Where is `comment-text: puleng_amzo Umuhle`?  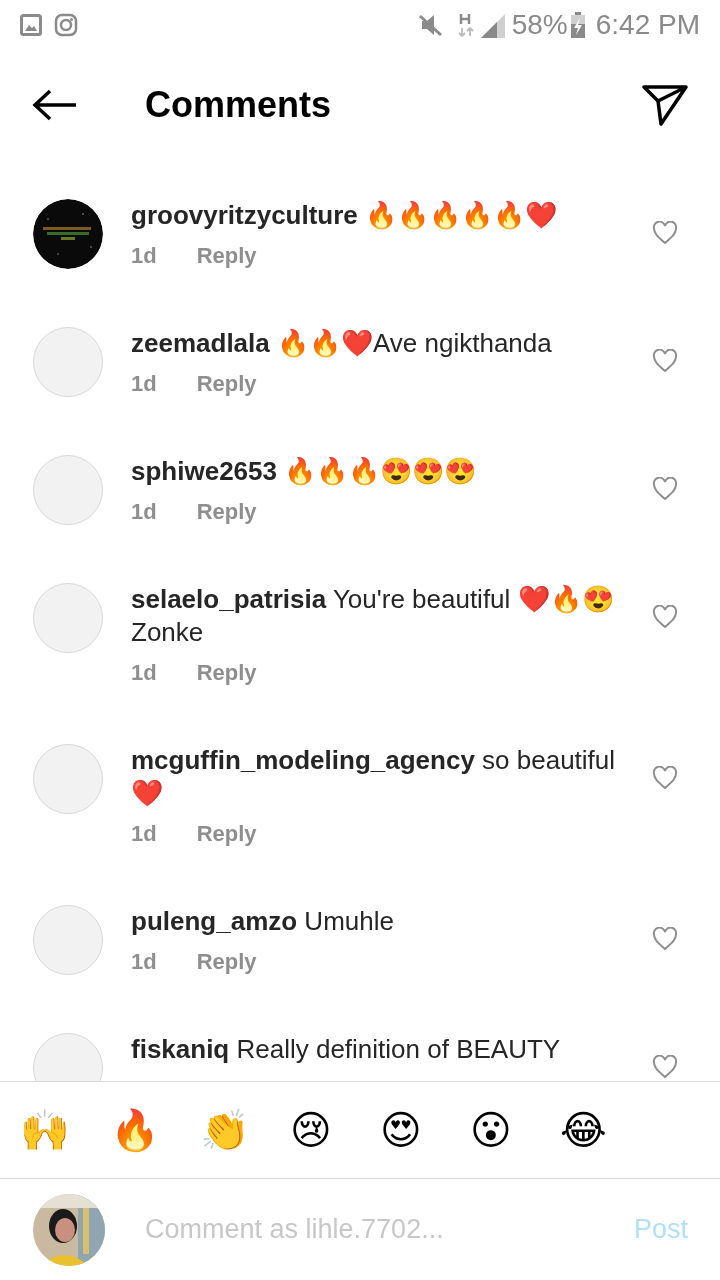 comment-text: puleng_amzo Umuhle is located at coordinates (263, 921).